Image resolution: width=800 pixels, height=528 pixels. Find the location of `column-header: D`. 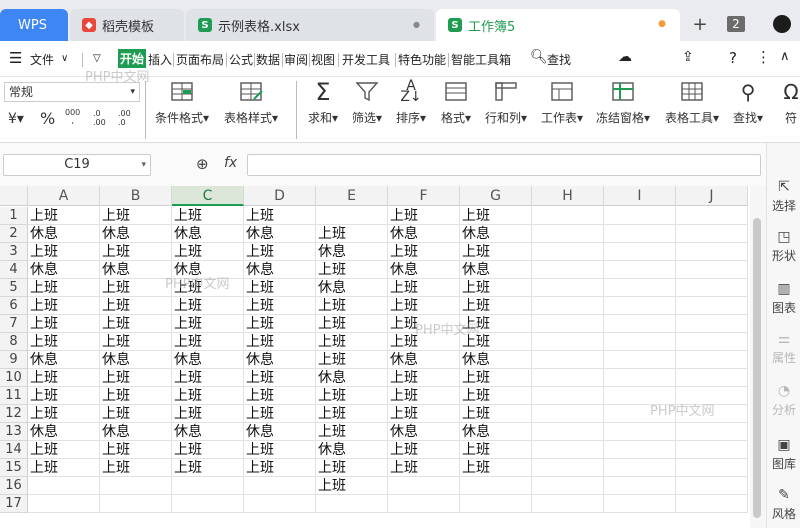

column-header: D is located at coordinates (280, 196).